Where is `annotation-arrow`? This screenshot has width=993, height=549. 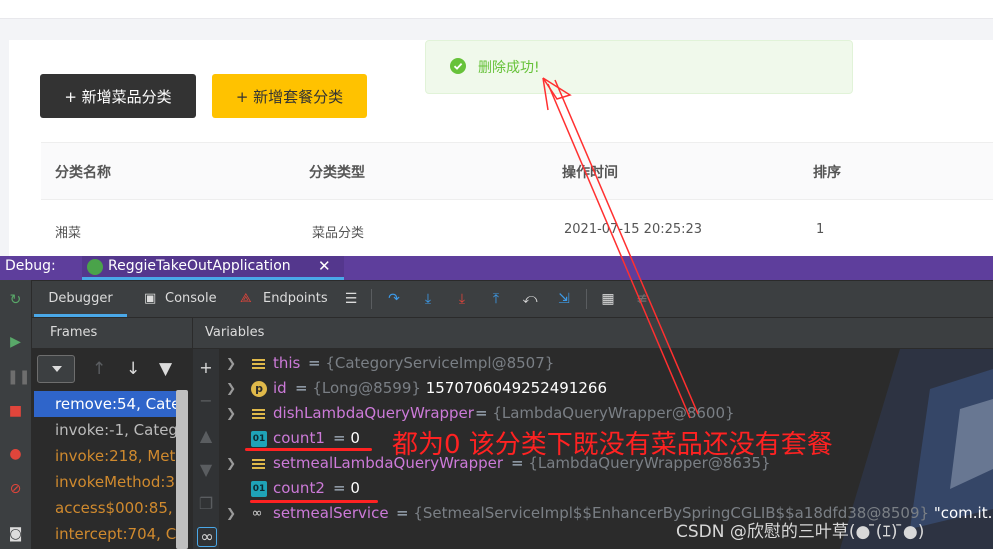 annotation-arrow is located at coordinates (620, 248).